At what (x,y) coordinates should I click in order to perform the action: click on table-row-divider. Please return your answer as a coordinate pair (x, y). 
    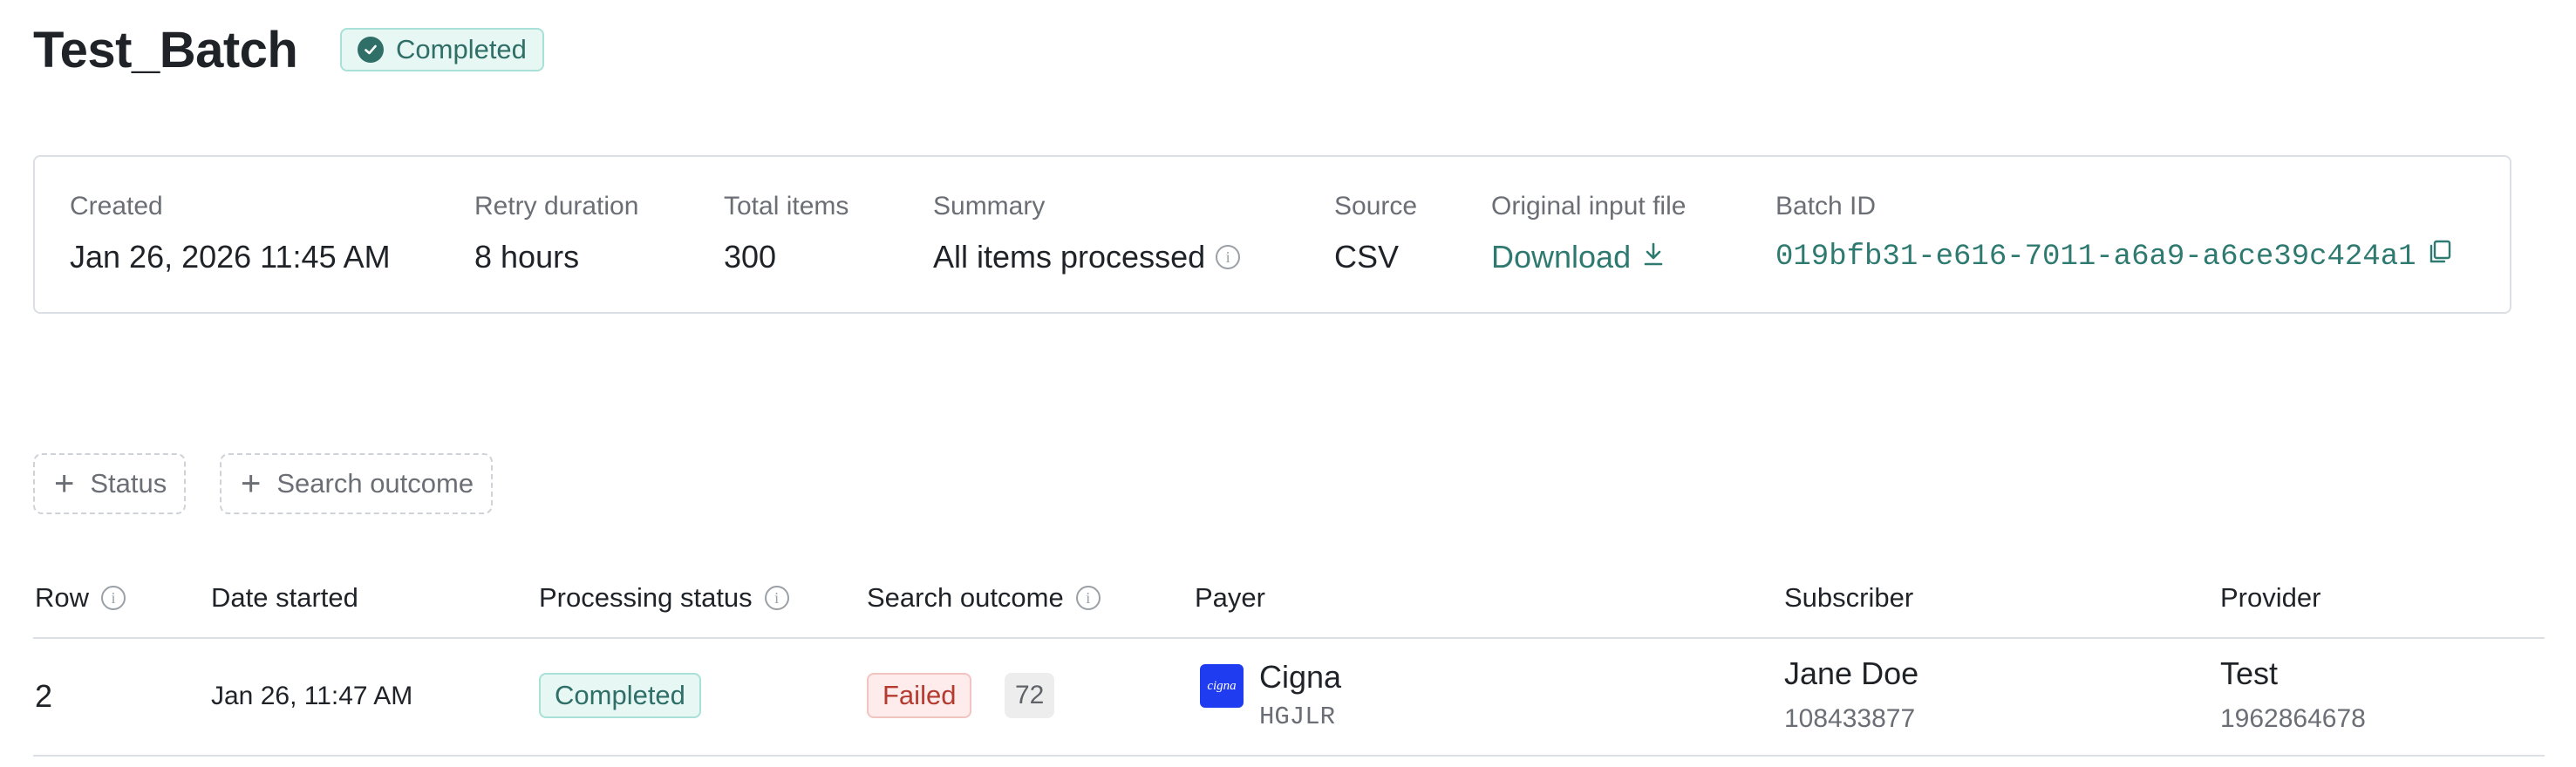
    Looking at the image, I should click on (1289, 756).